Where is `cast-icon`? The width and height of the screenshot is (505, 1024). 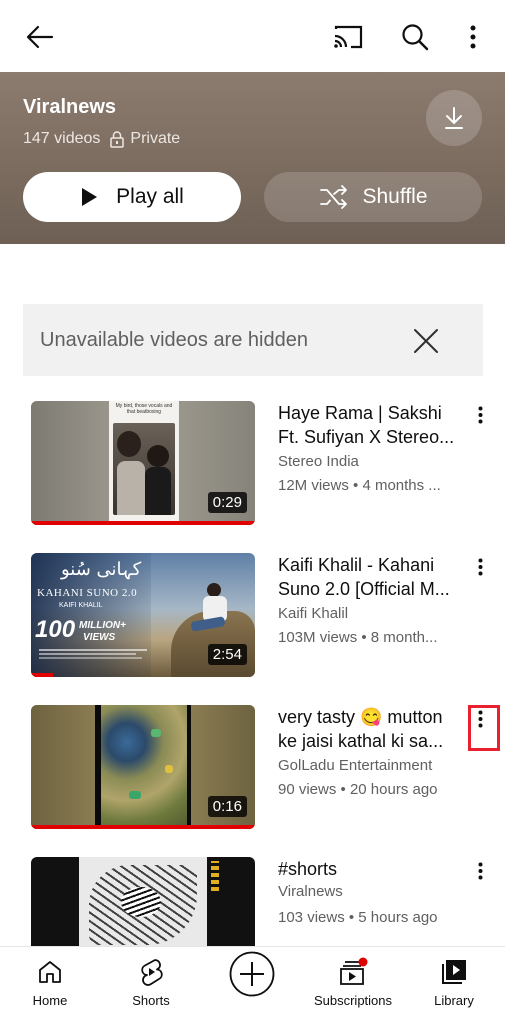
cast-icon is located at coordinates (348, 37).